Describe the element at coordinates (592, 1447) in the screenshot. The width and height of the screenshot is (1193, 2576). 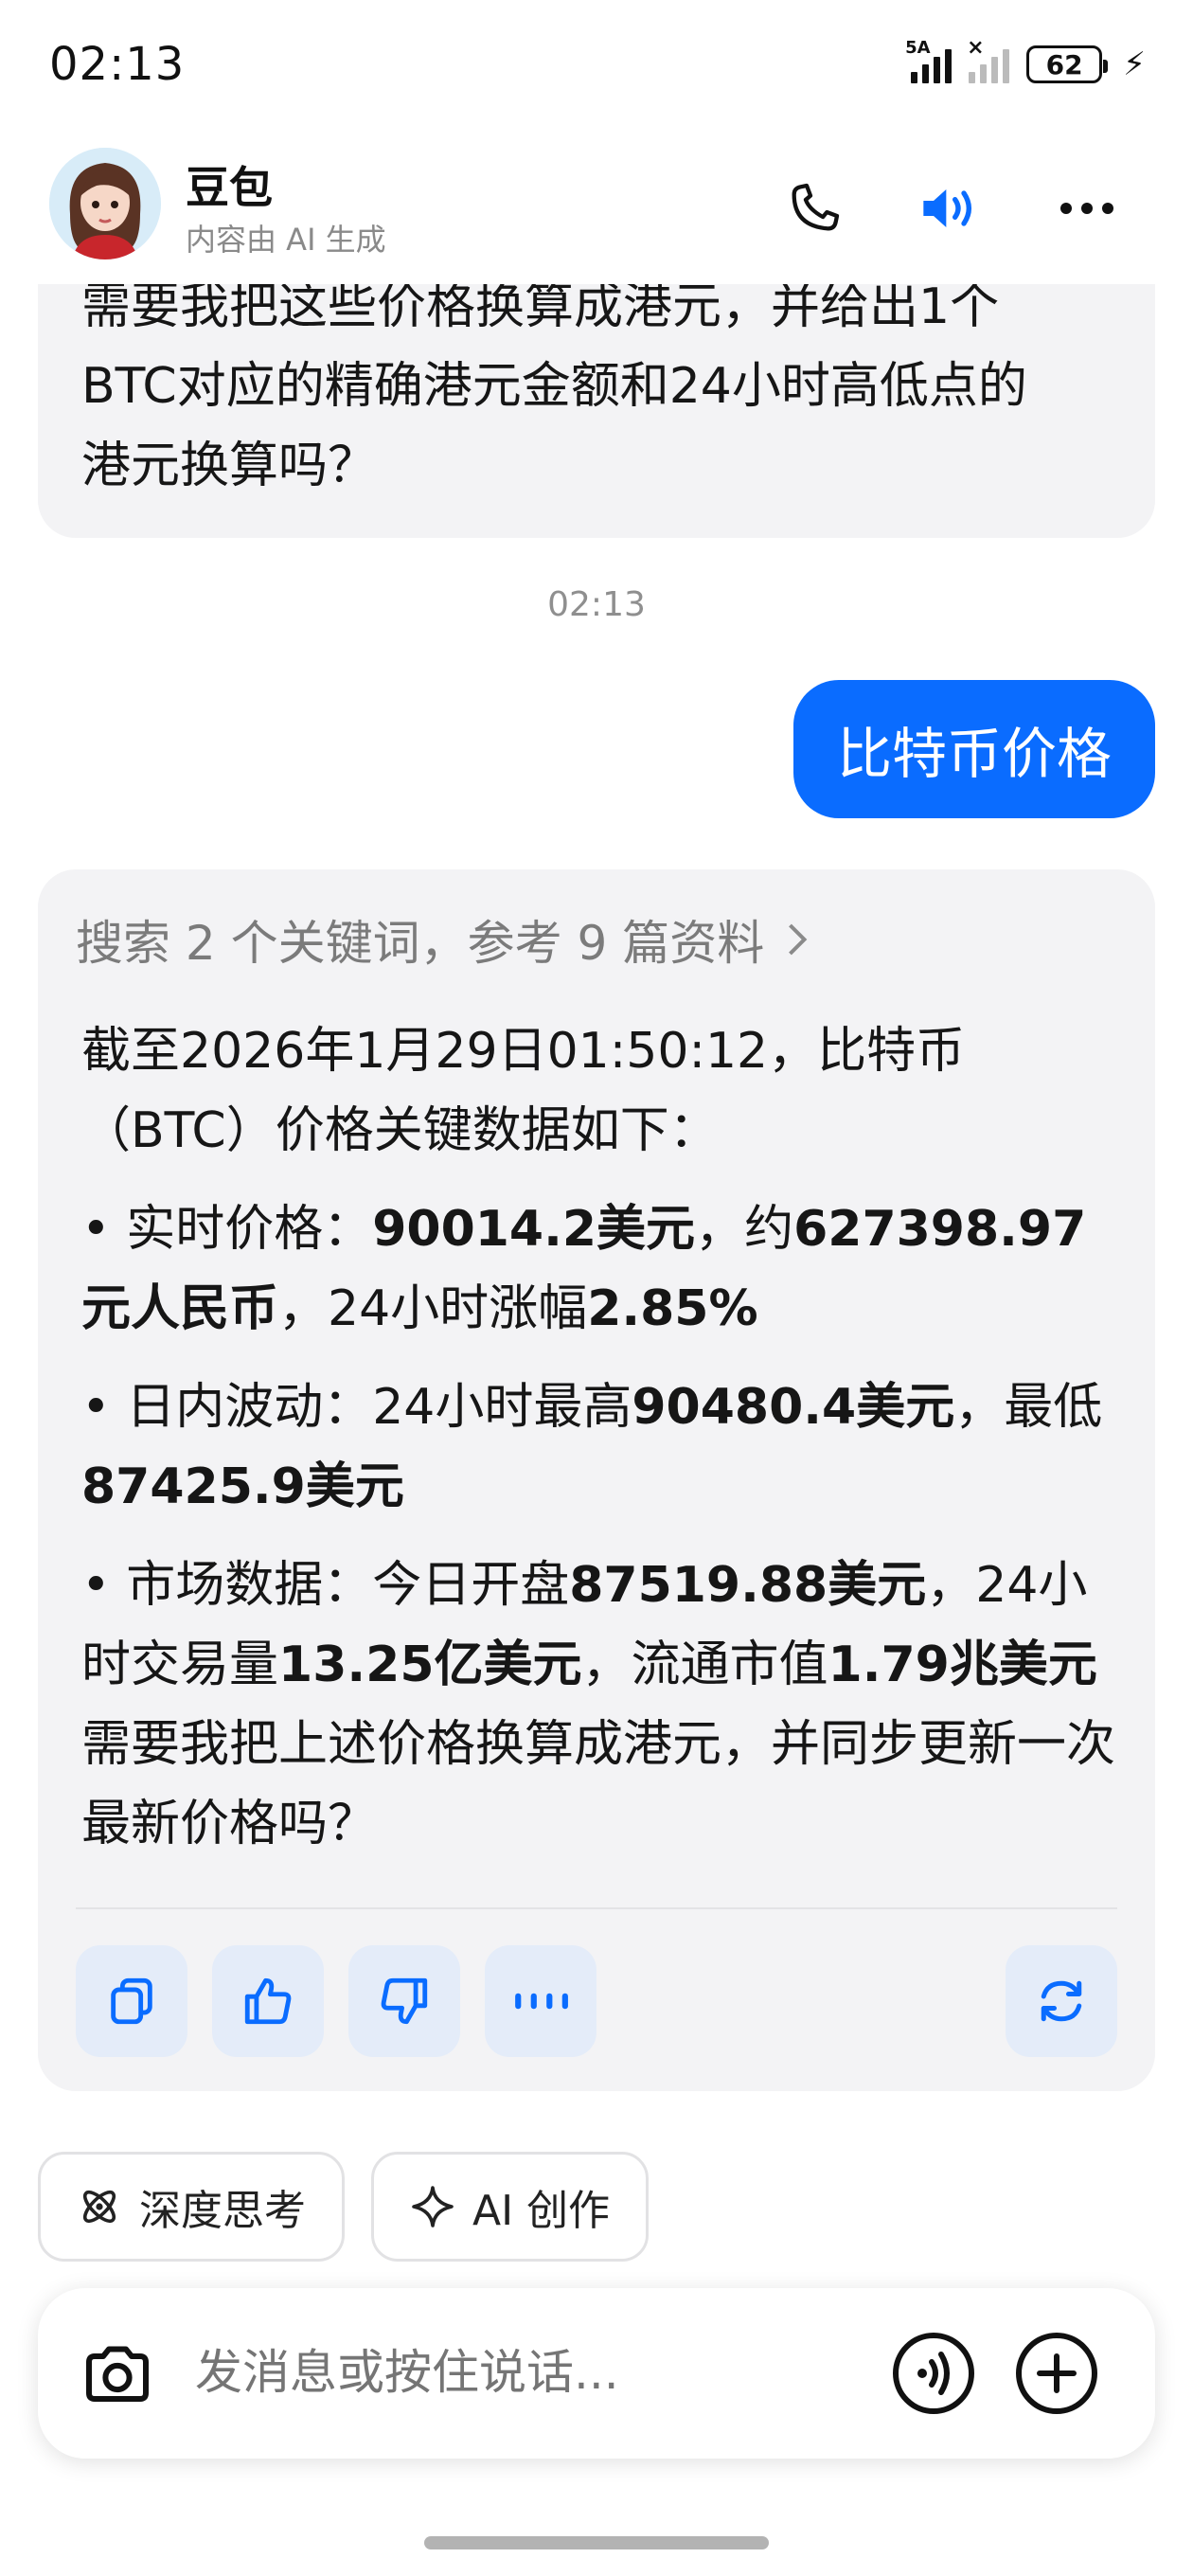
I see `bullet-intraday-range: • 日内波动：24小时最高90480.4美元，最低87425.9美元` at that location.